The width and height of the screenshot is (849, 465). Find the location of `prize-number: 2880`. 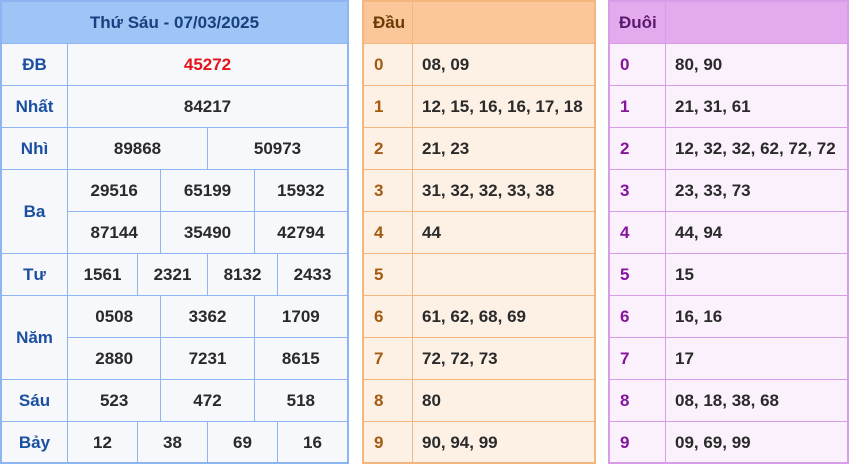

prize-number: 2880 is located at coordinates (115, 358).